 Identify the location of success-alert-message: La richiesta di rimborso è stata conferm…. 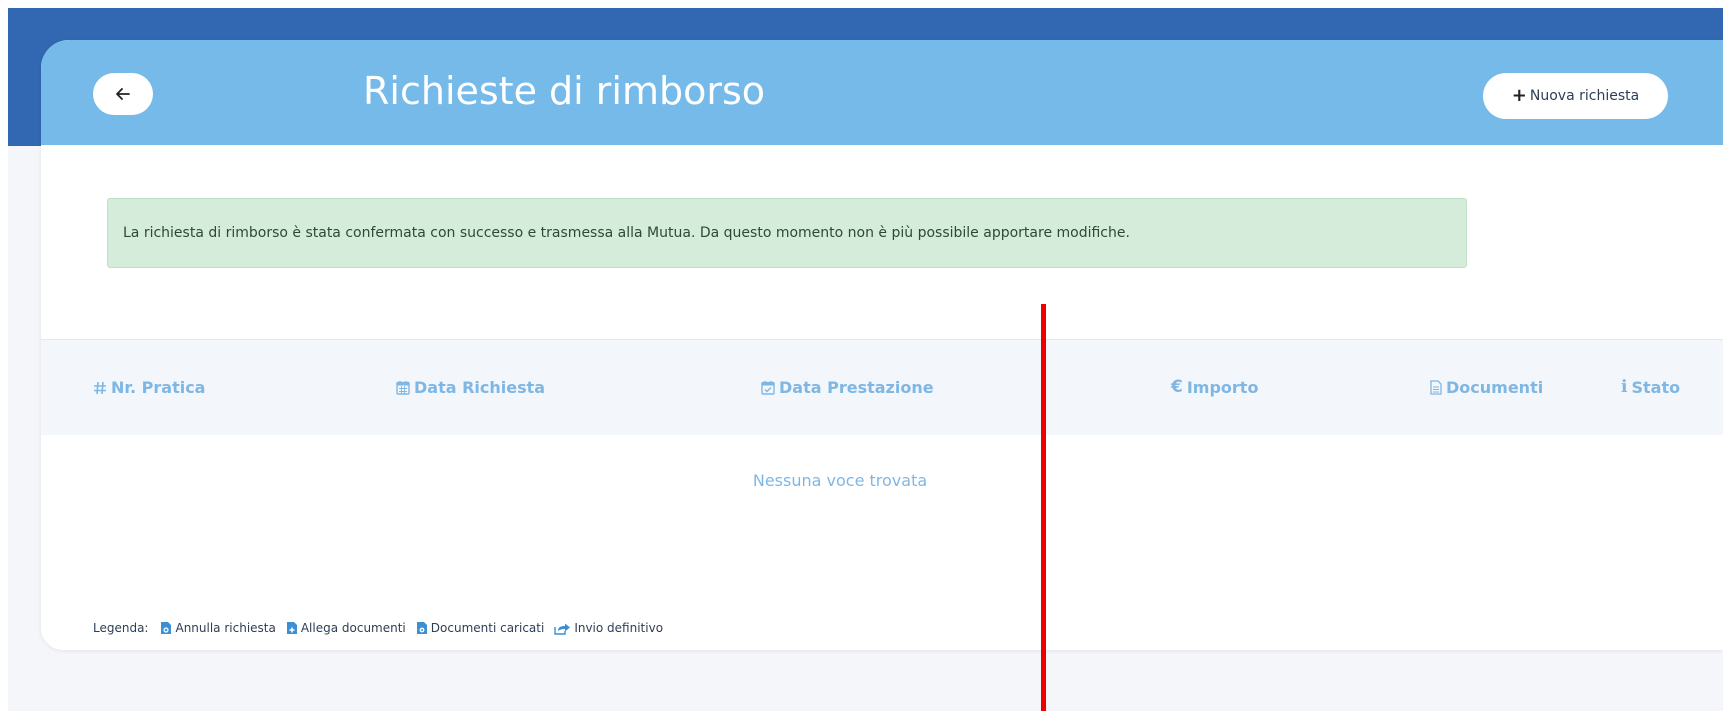
(626, 233).